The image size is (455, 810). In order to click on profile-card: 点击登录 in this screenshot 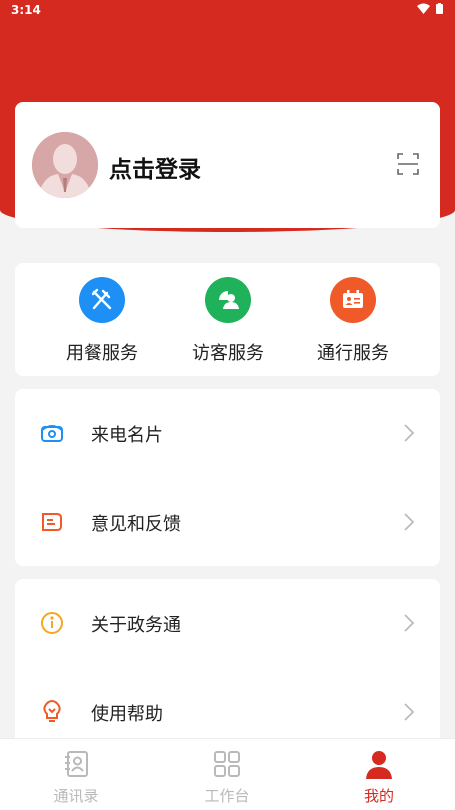, I will do `click(227, 165)`.